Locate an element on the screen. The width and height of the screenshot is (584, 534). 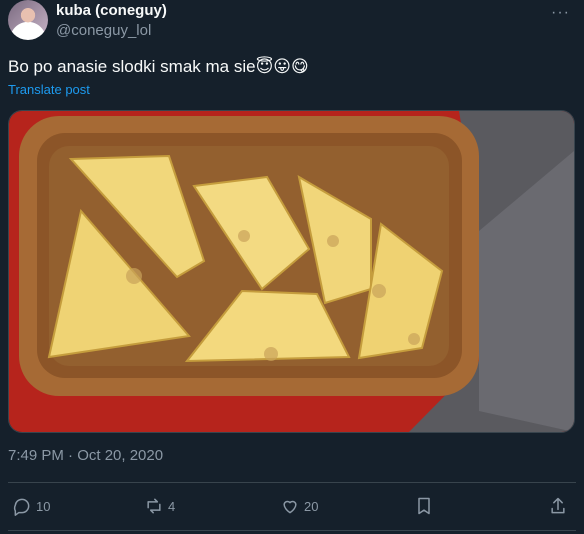
bookmark-icon is located at coordinates (424, 506).